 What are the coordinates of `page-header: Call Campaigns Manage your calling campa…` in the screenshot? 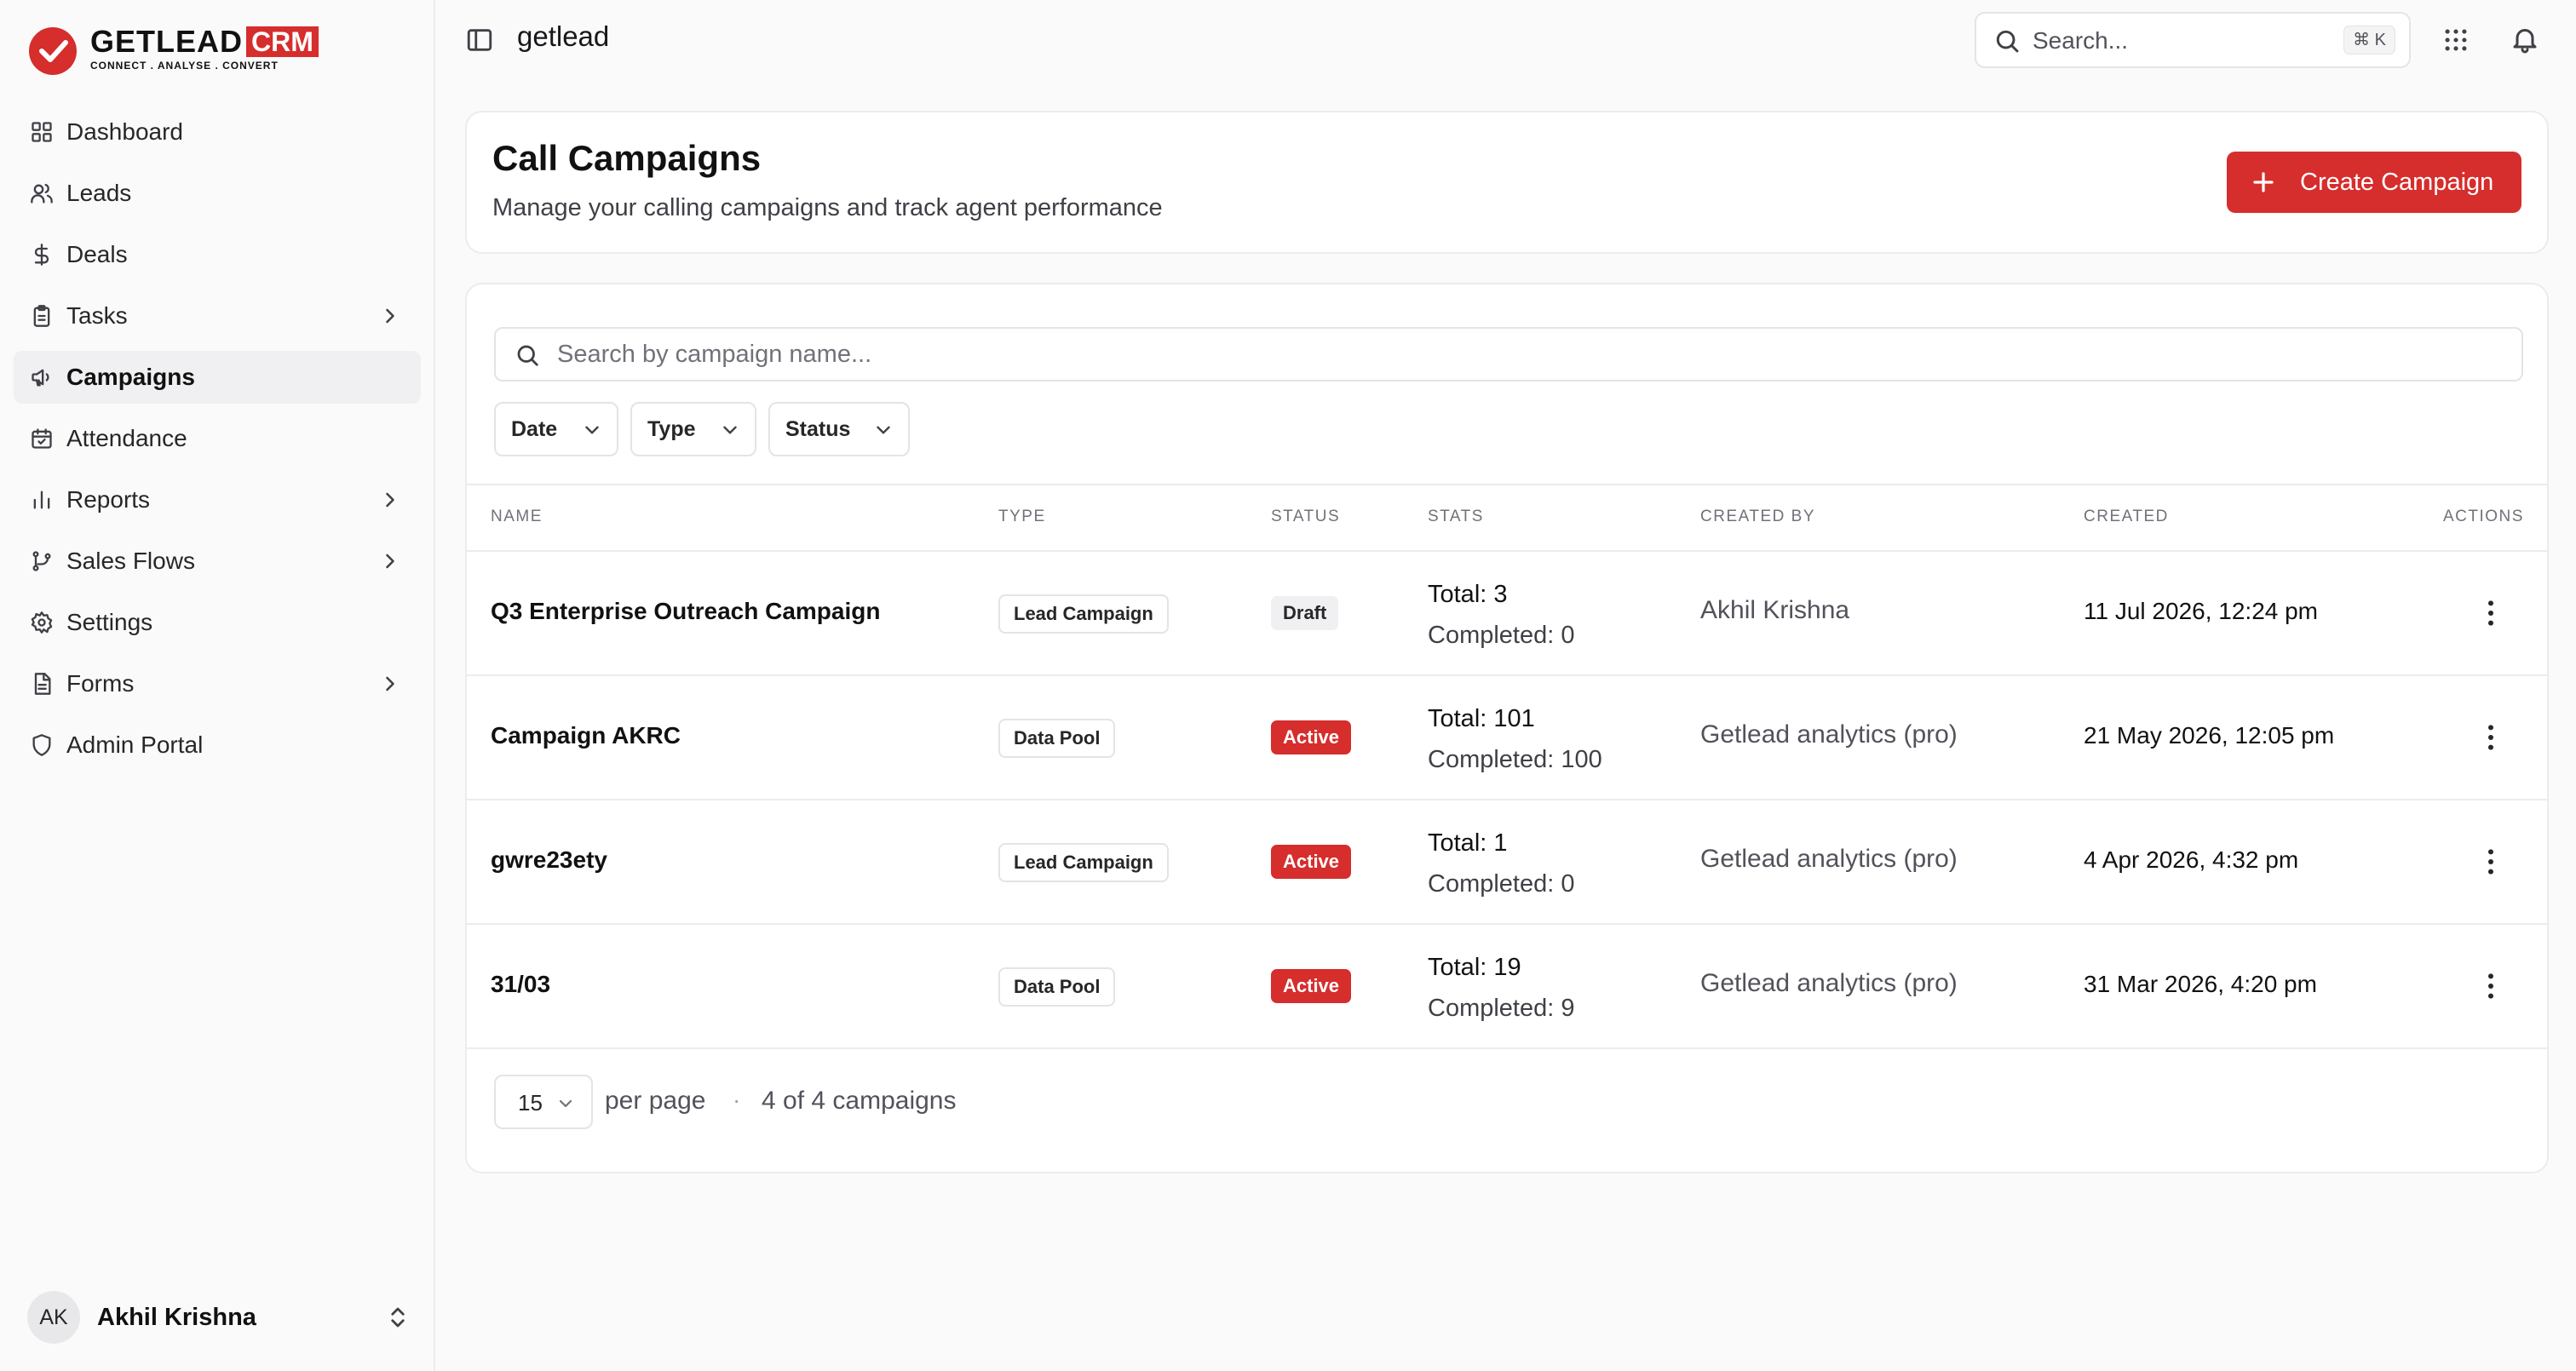 It's located at (1507, 182).